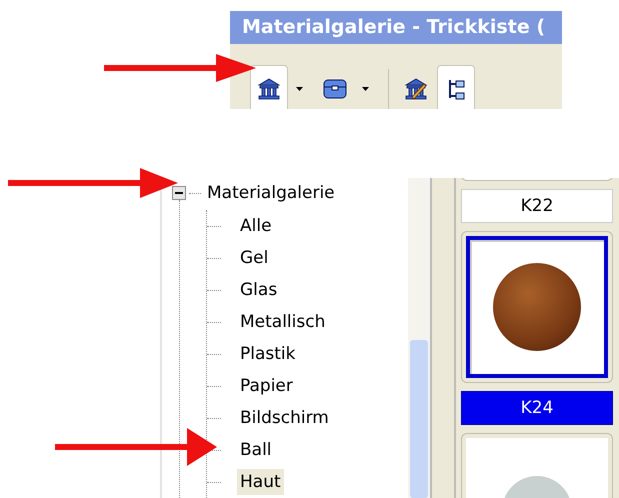 This screenshot has width=619, height=498. What do you see at coordinates (419, 419) in the screenshot?
I see `scrollbar-thumb` at bounding box center [419, 419].